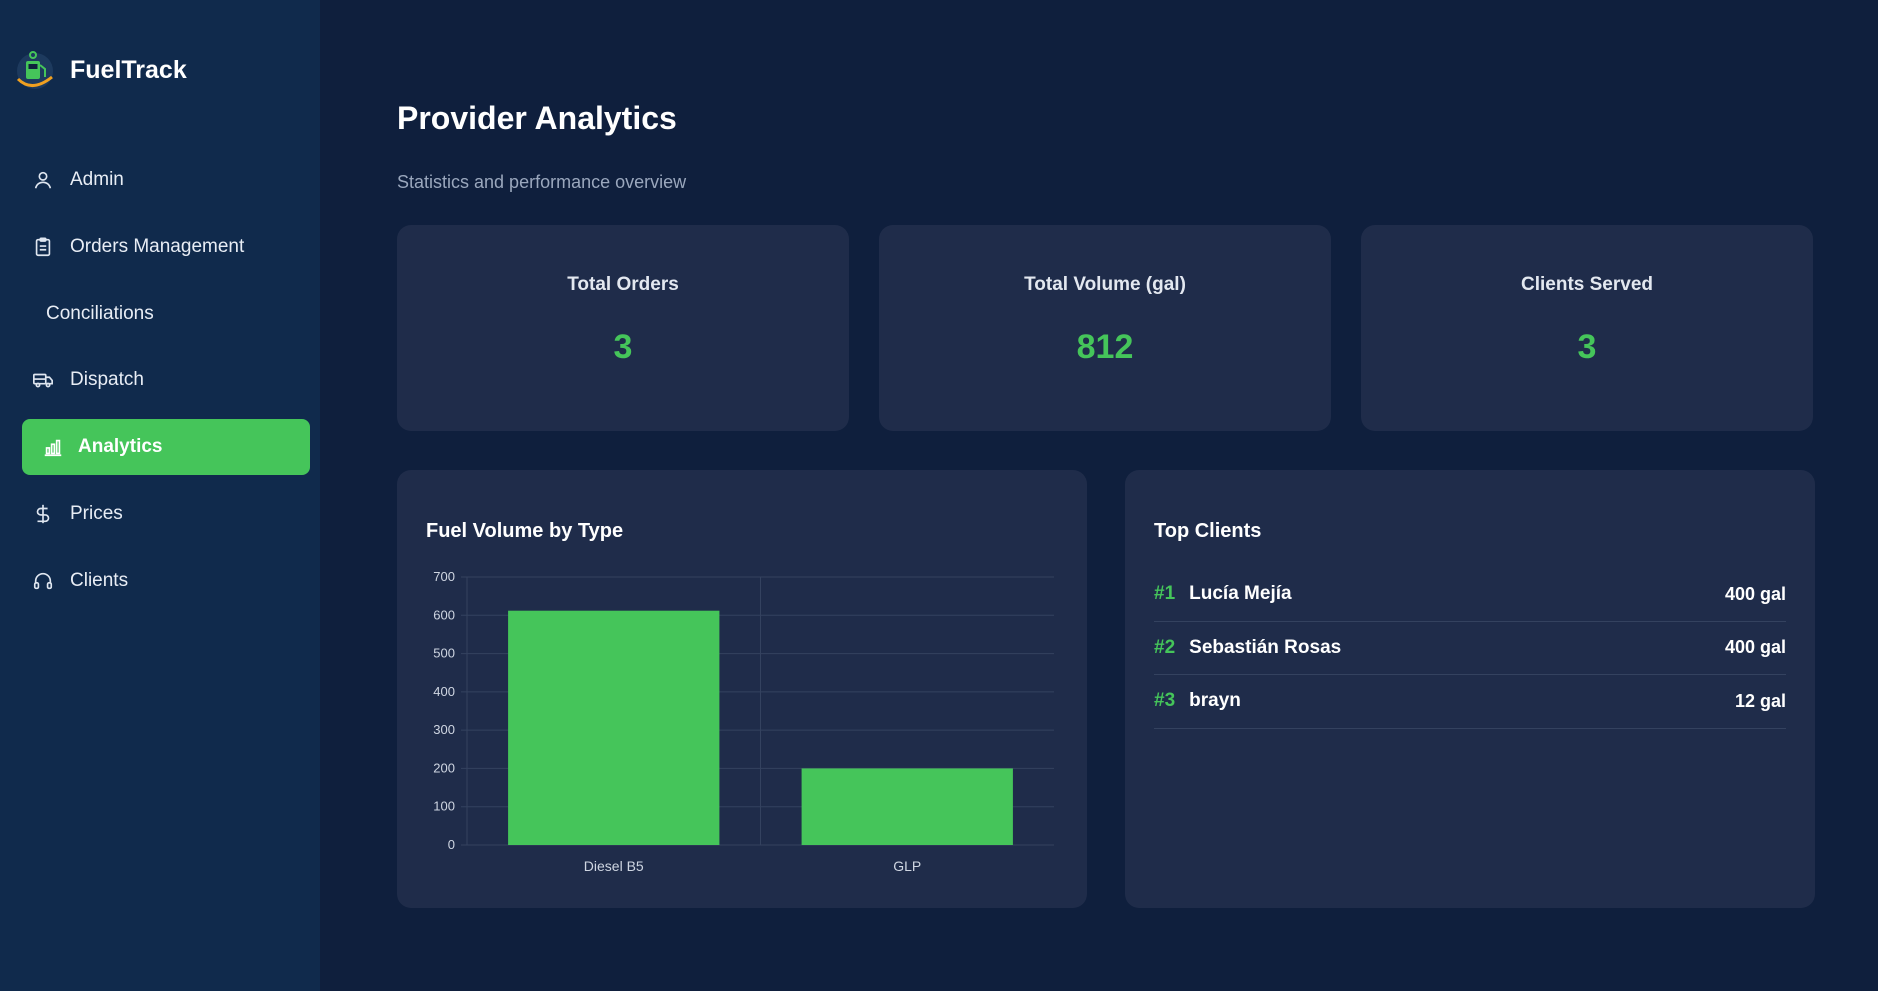 This screenshot has width=1878, height=991. Describe the element at coordinates (1240, 594) in the screenshot. I see `client-name: Lucía Mejía` at that location.